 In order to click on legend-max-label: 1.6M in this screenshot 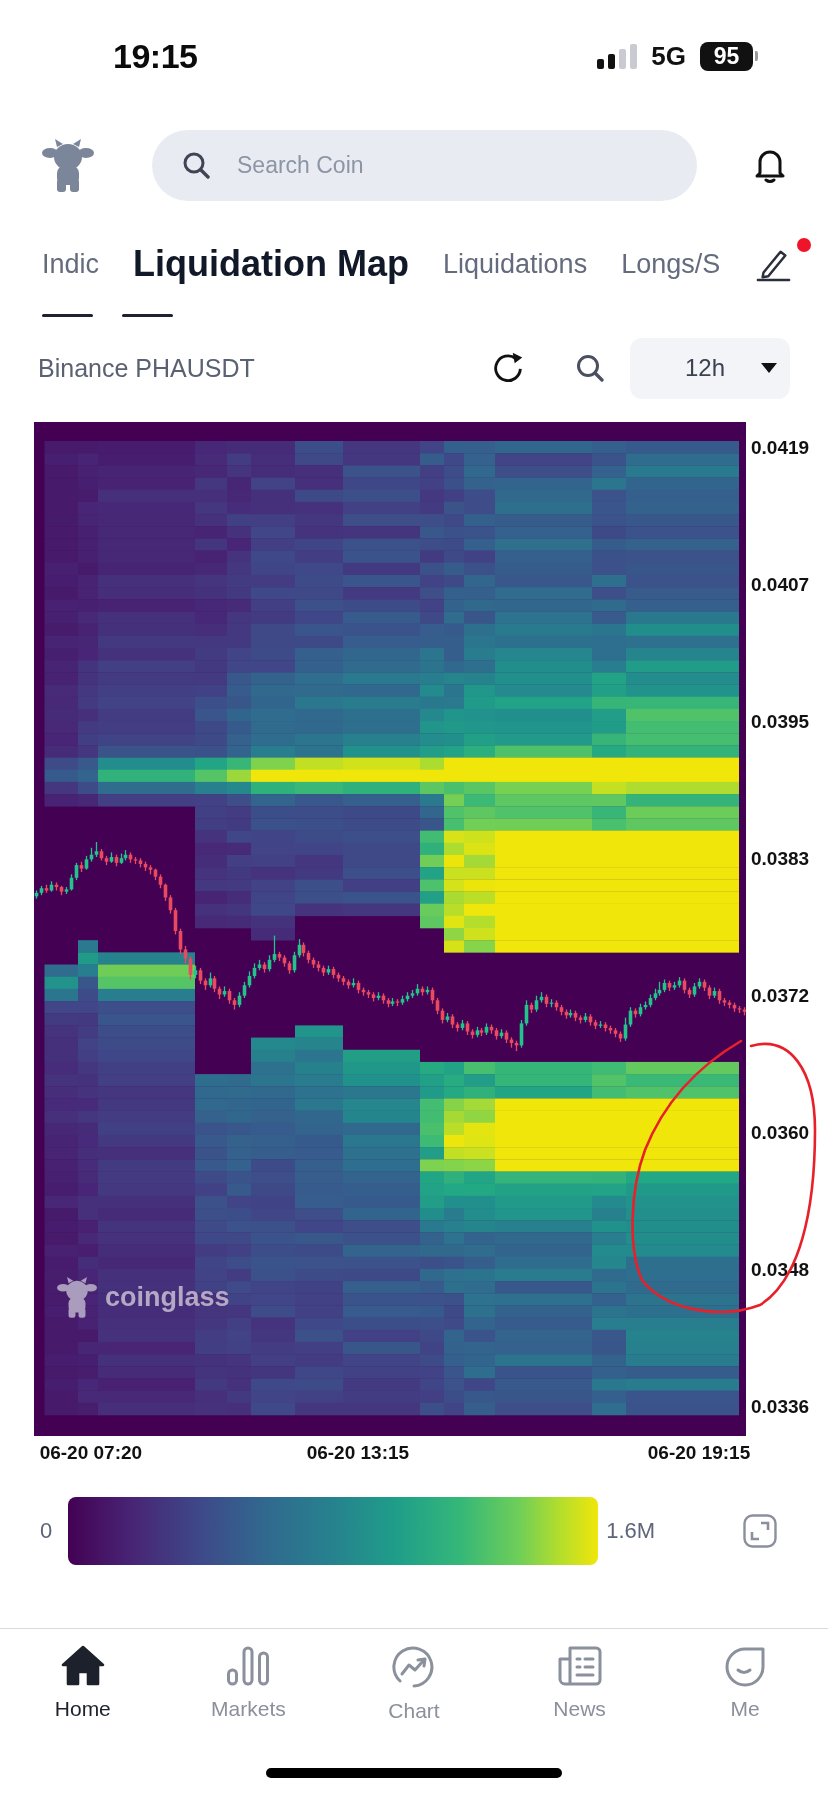, I will do `click(631, 1531)`.